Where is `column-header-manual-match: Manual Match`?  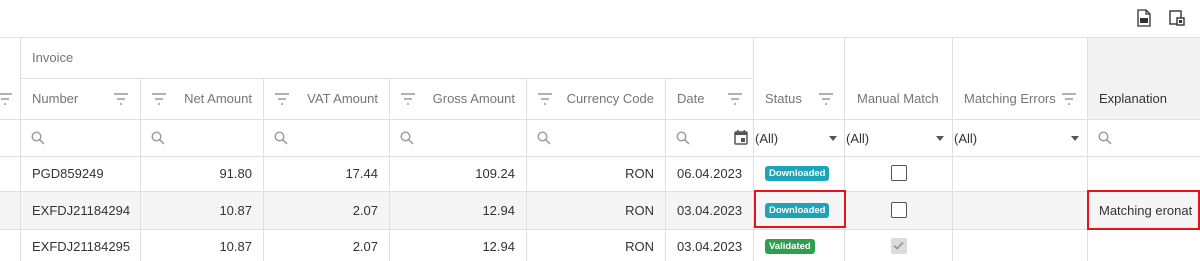 column-header-manual-match: Manual Match is located at coordinates (902, 98).